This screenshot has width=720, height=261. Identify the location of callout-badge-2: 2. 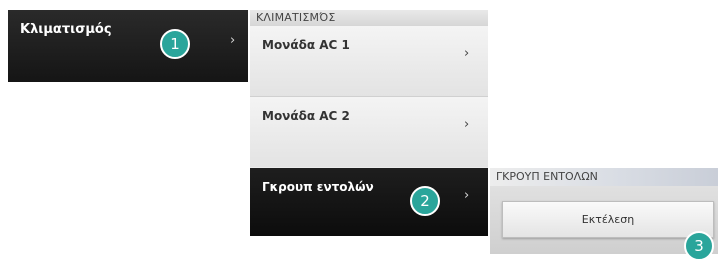
(425, 201).